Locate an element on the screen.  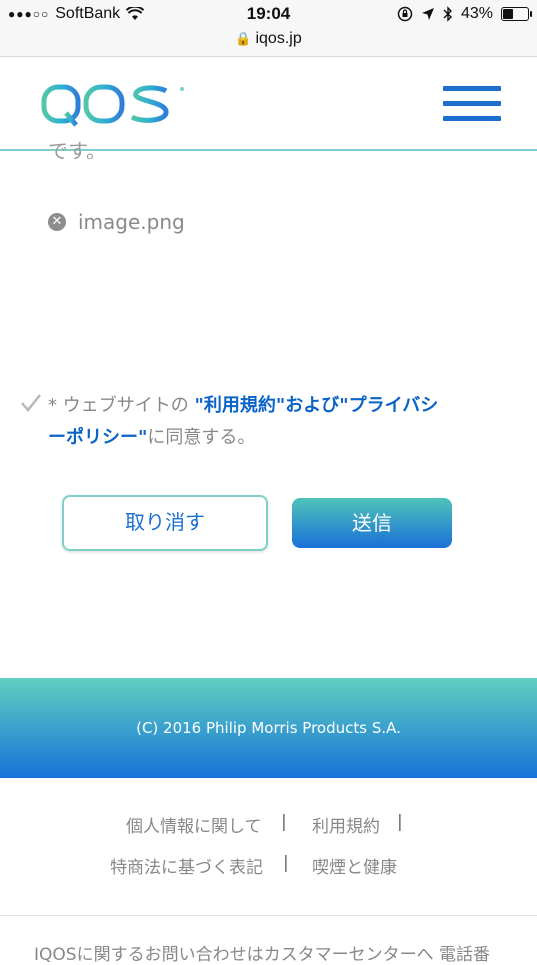
consent-checkbox-row: * ウェブサイトの "利用規約"および"プライバシ ーポリシー"に同意する。 is located at coordinates (255, 422).